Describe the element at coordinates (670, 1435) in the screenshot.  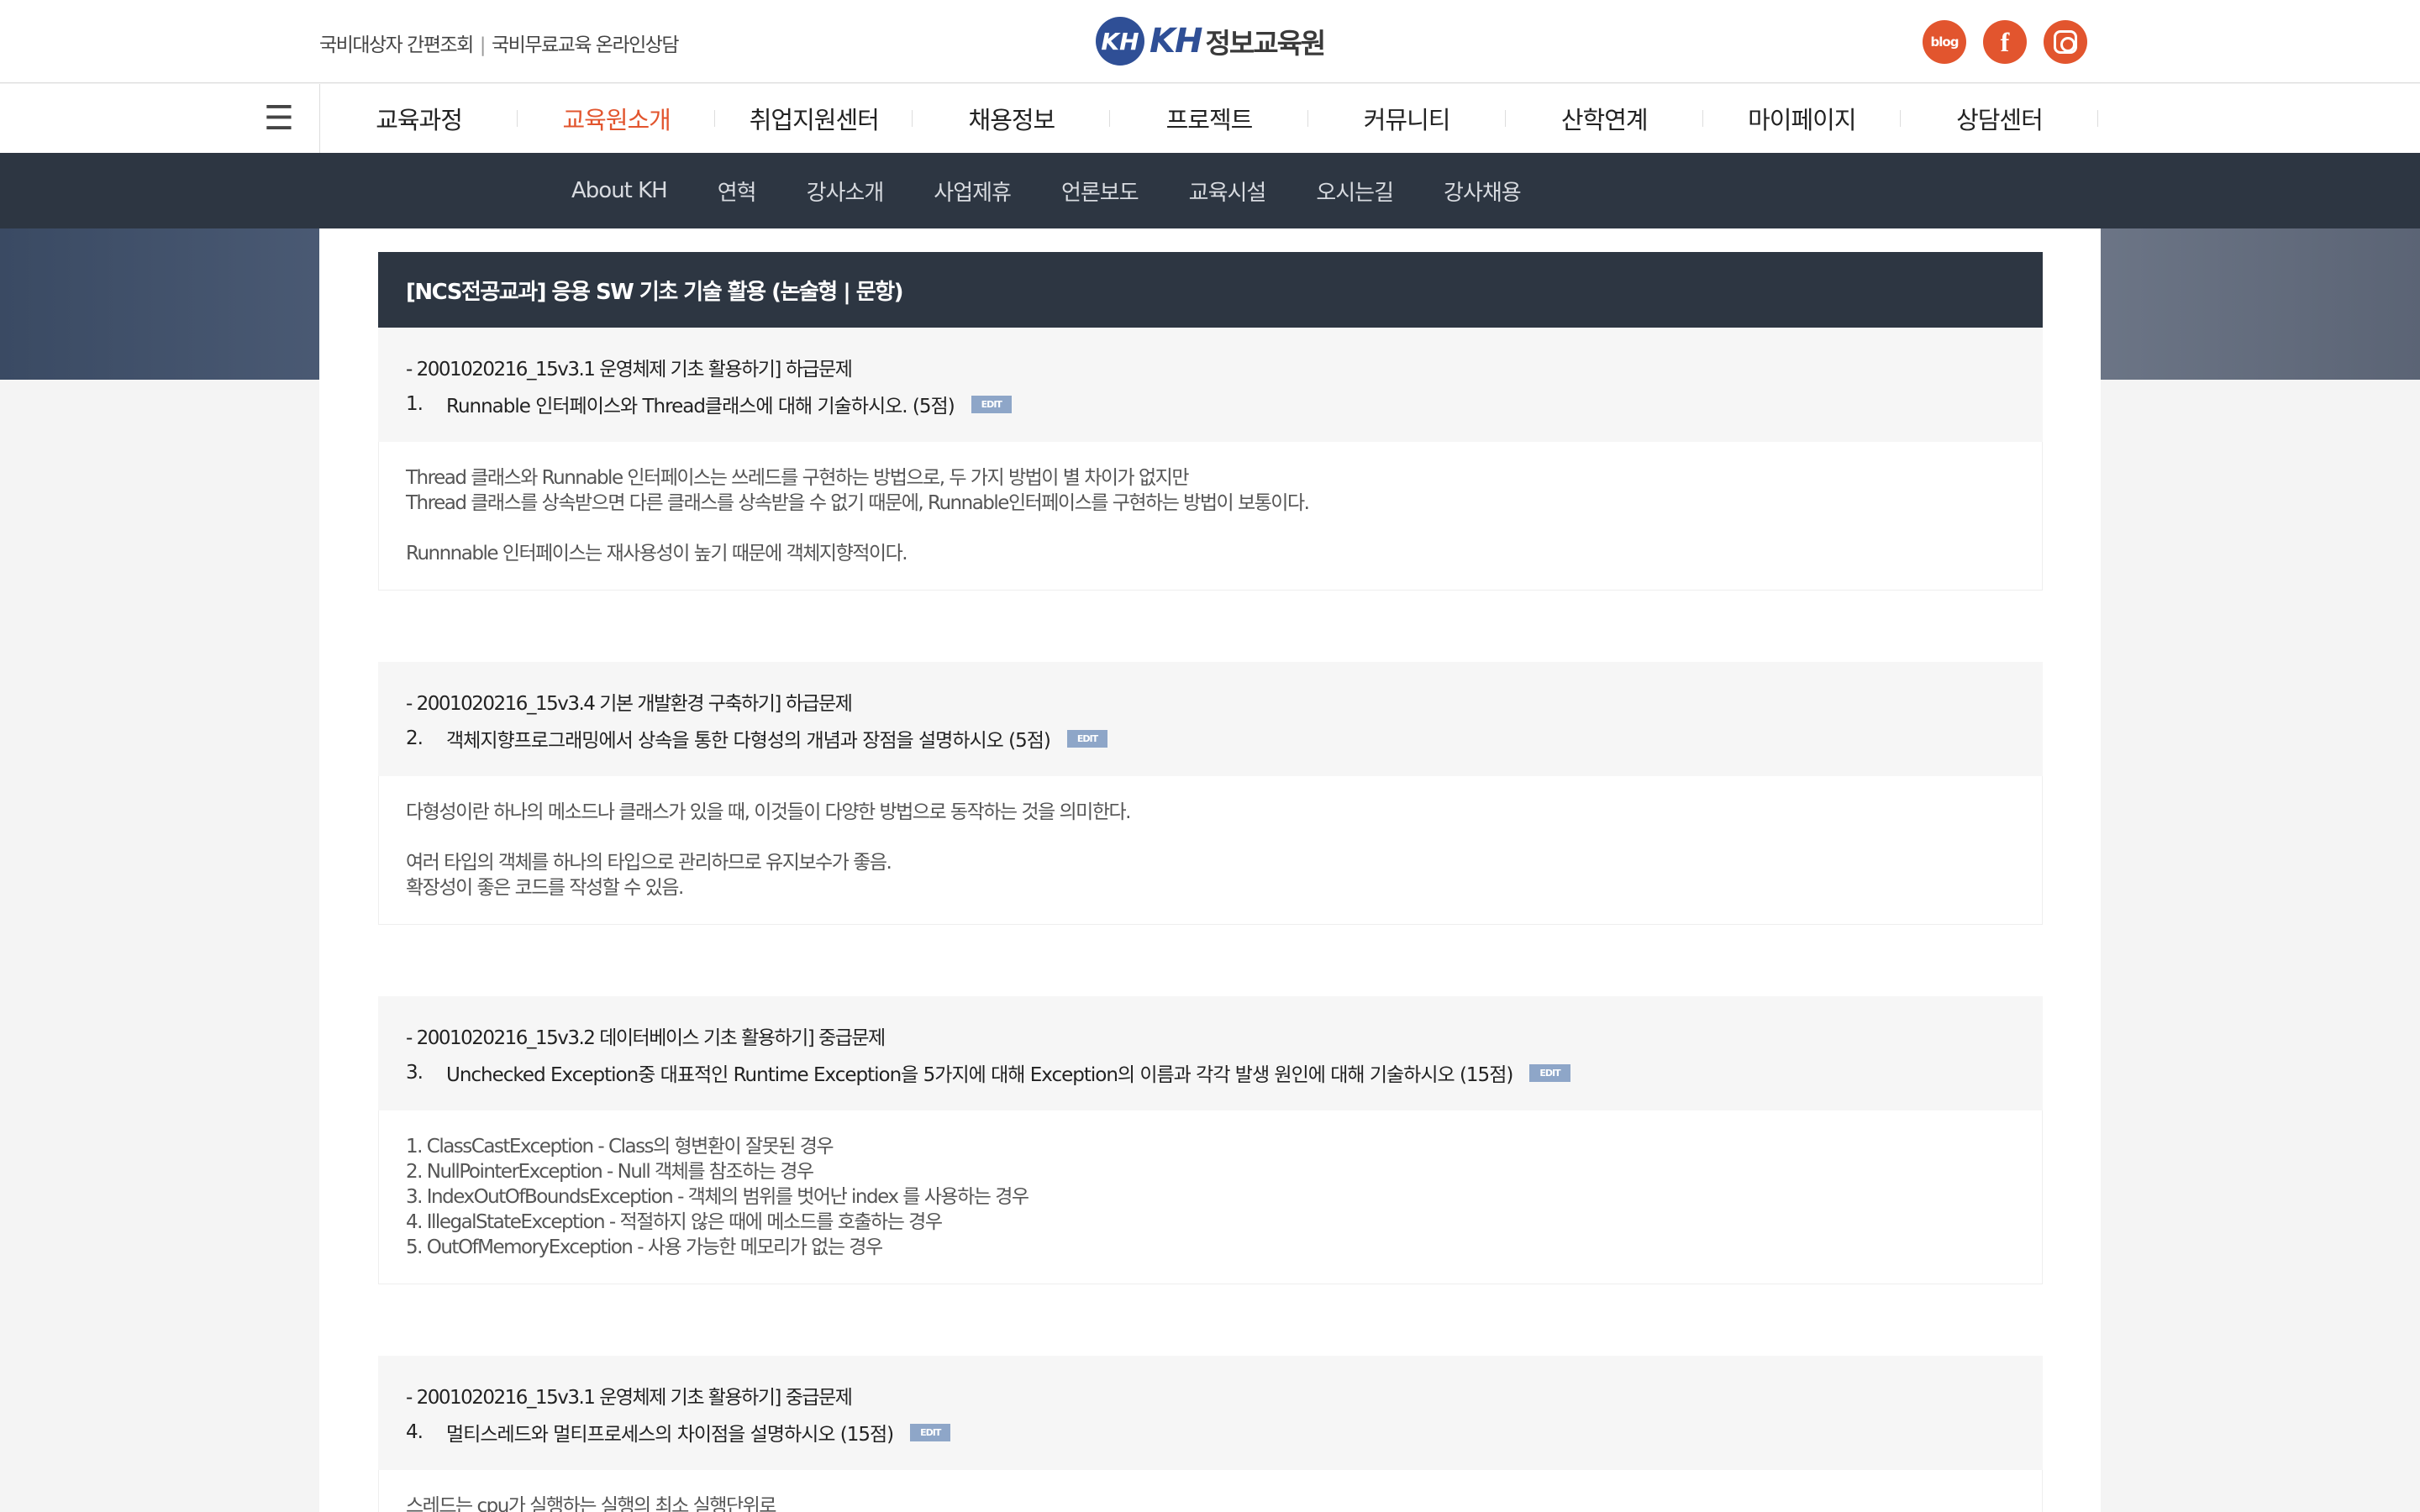
I see `question-text: 멀티스레드와 멀티프로세스의 차이점을 설명하시오 (15점)` at that location.